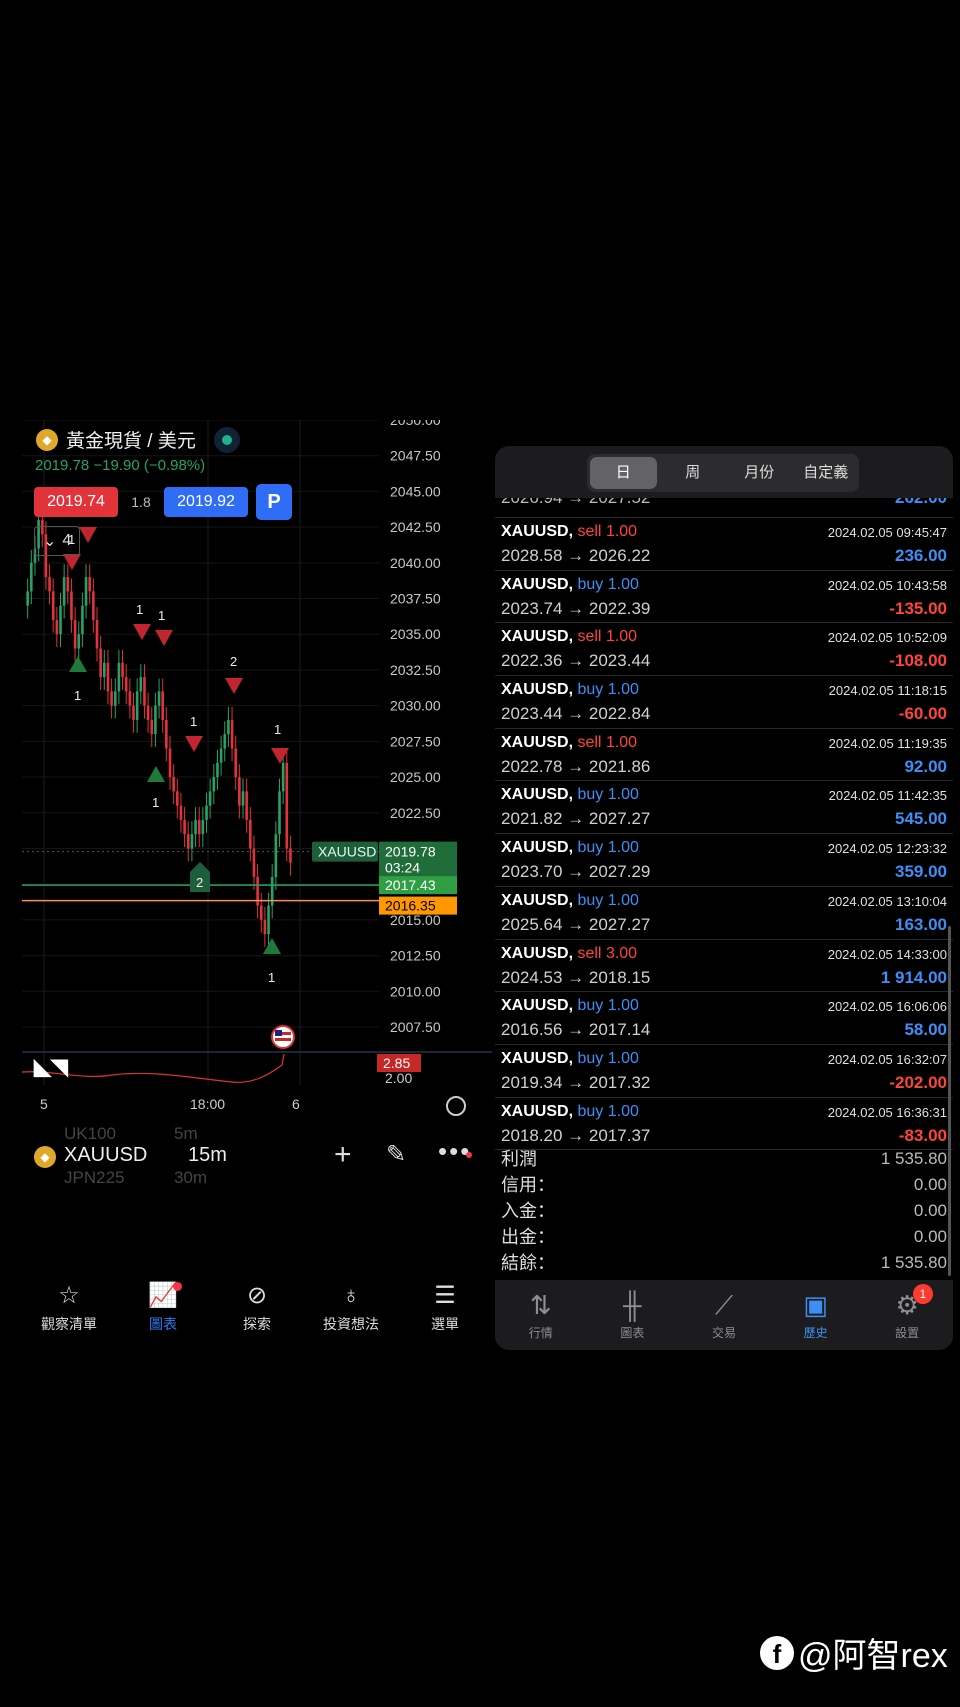 Image resolution: width=960 pixels, height=1707 pixels. What do you see at coordinates (633, 1315) in the screenshot?
I see `nav-charts: ╫ 圖表` at bounding box center [633, 1315].